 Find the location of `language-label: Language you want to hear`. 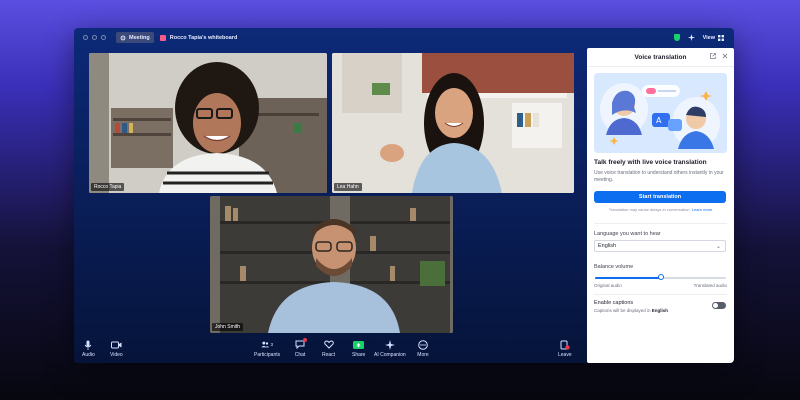

language-label: Language you want to hear is located at coordinates (627, 234).